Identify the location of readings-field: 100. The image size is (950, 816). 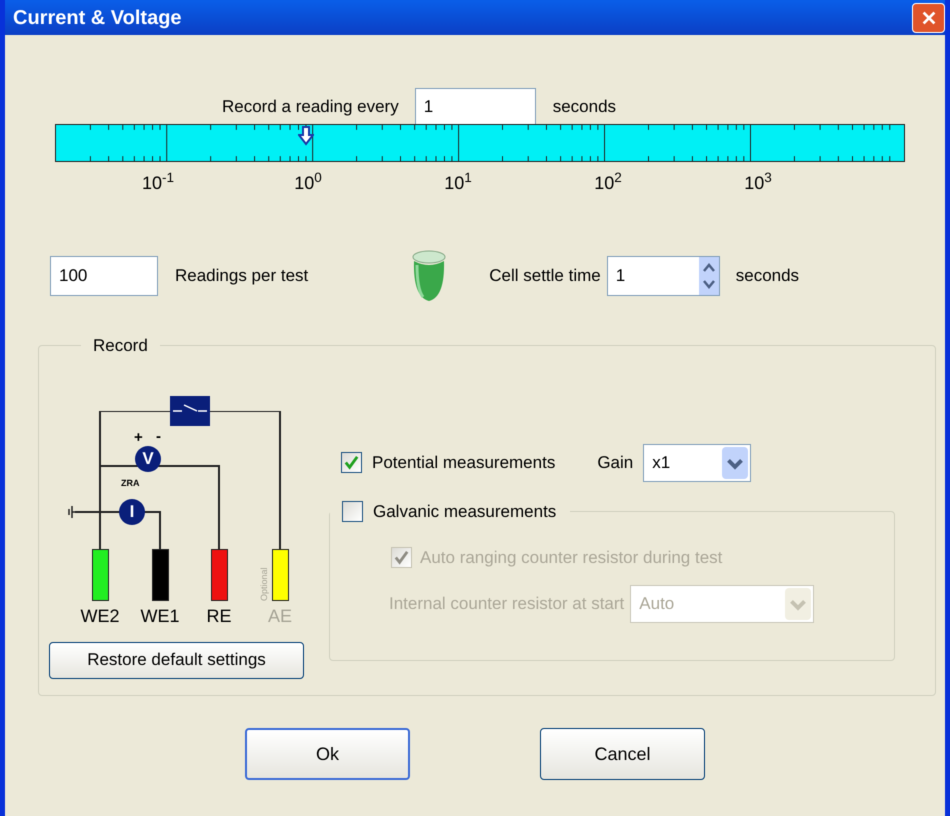
(104, 276).